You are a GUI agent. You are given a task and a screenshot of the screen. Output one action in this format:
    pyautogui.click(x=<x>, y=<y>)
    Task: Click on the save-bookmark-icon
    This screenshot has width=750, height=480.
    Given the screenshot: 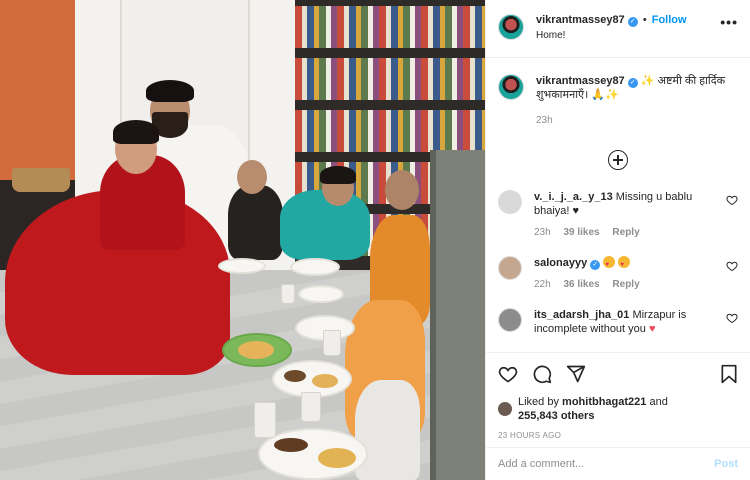 What is the action you would take?
    pyautogui.click(x=729, y=374)
    